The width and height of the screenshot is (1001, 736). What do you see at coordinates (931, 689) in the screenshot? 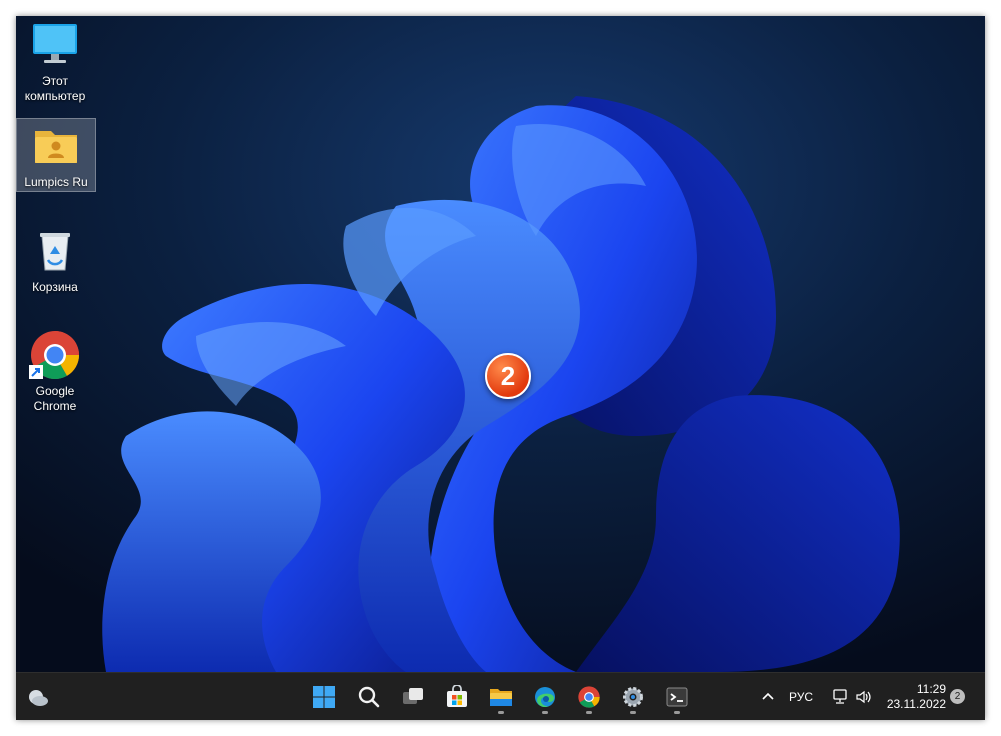
I see `clock-time: 11:29` at bounding box center [931, 689].